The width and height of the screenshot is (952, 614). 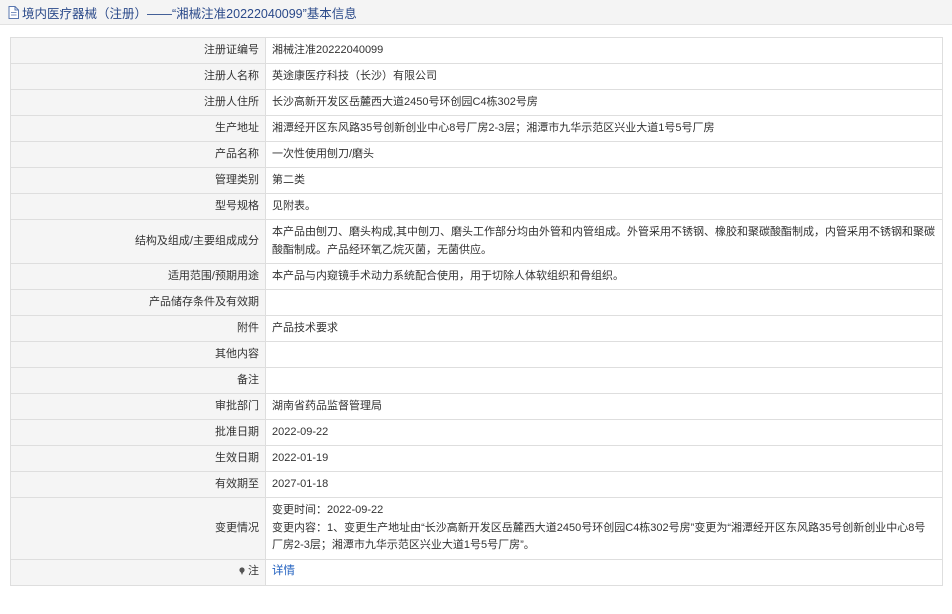 What do you see at coordinates (138, 432) in the screenshot?
I see `field-label: 批准日期` at bounding box center [138, 432].